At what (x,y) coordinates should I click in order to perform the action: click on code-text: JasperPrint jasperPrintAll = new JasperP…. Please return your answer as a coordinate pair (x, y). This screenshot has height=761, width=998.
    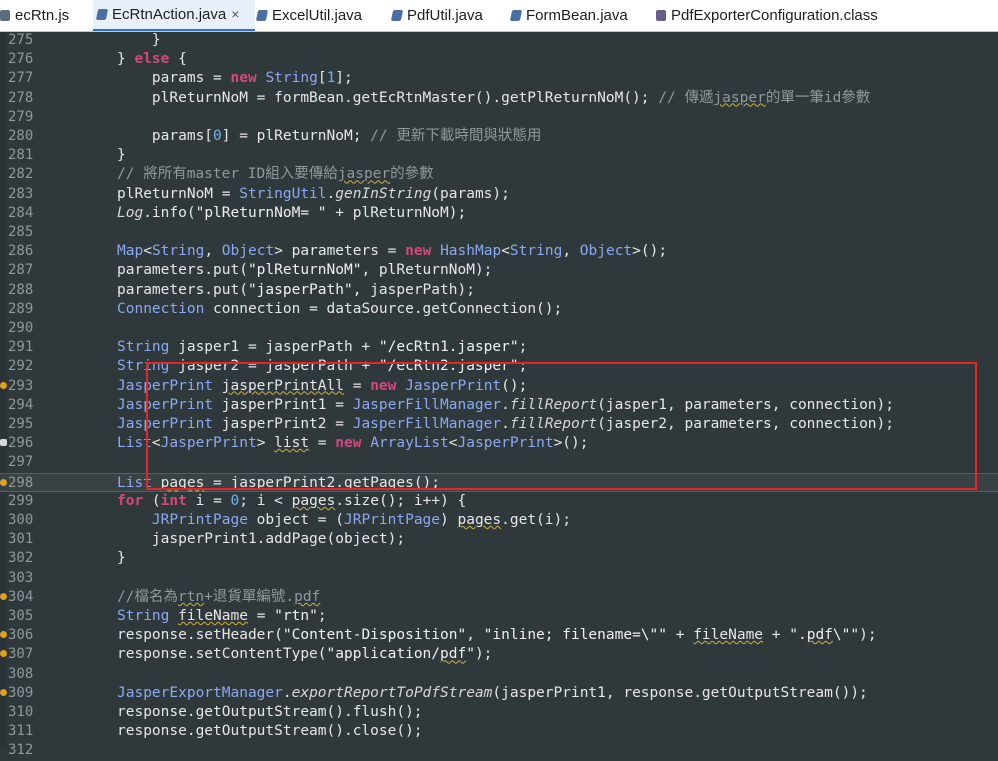
    Looking at the image, I should click on (322, 385).